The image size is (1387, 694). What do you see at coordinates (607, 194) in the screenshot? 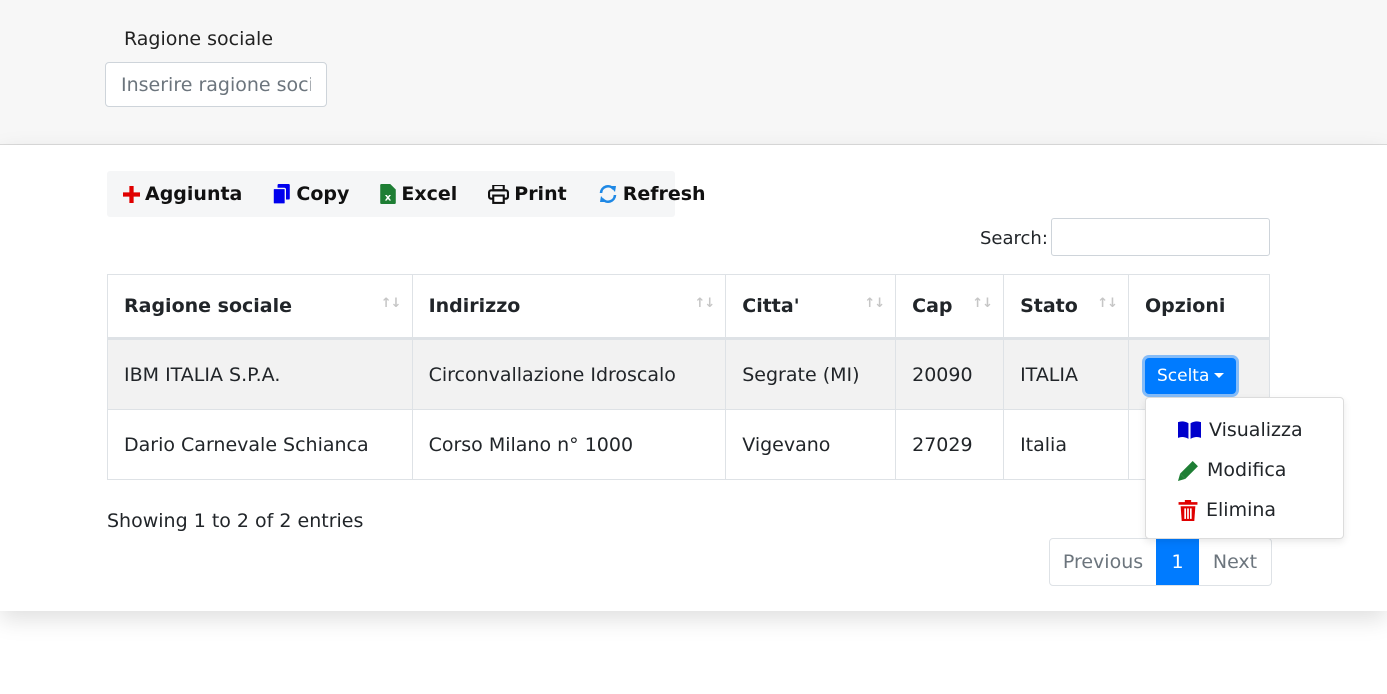
I see `refresh-icon` at bounding box center [607, 194].